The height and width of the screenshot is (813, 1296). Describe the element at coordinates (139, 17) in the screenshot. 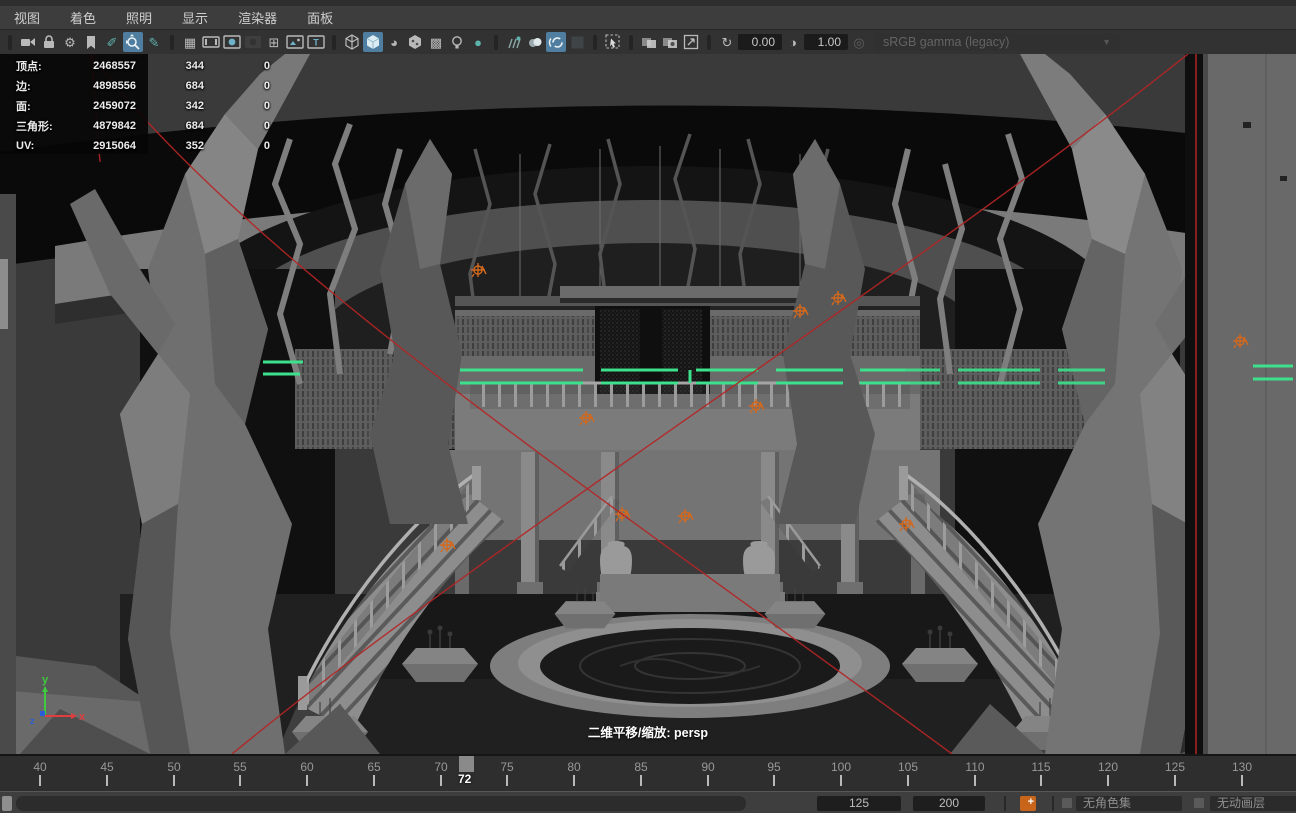

I see `menu-lighting: 照明` at that location.